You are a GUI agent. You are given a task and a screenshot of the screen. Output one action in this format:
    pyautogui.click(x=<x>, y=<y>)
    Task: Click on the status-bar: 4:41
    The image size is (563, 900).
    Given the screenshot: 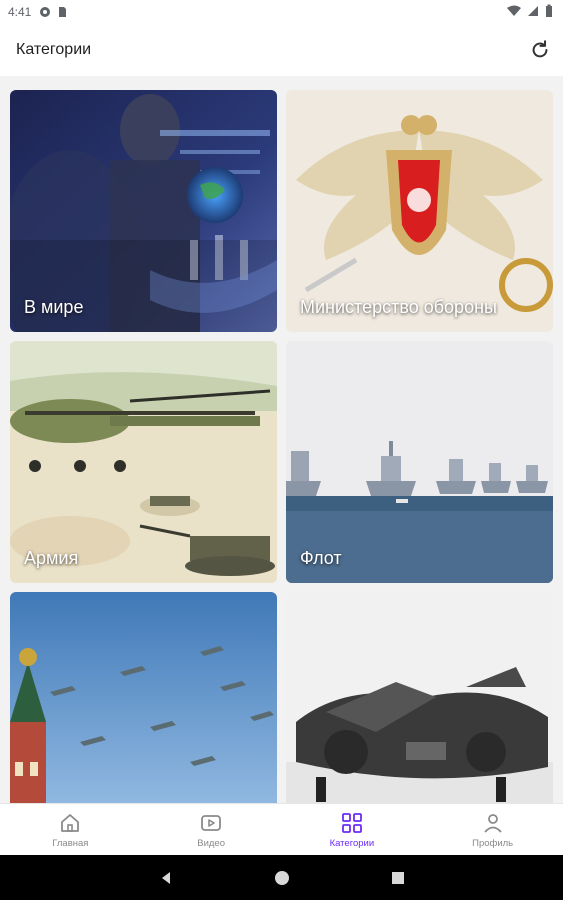 What is the action you would take?
    pyautogui.click(x=281, y=12)
    